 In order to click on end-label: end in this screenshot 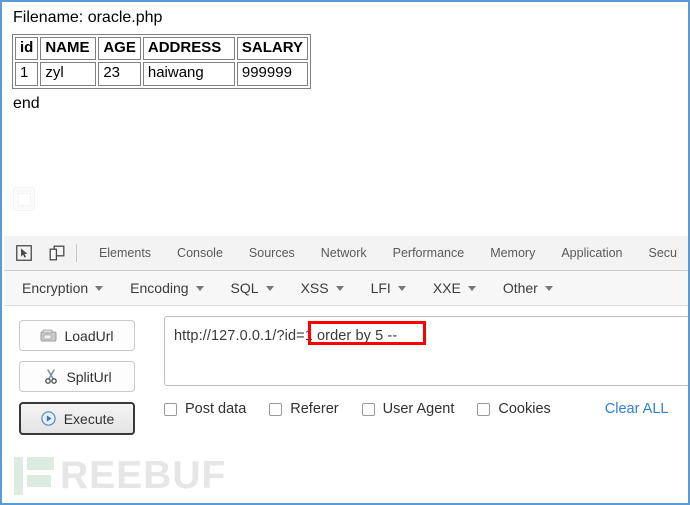, I will do `click(26, 103)`.